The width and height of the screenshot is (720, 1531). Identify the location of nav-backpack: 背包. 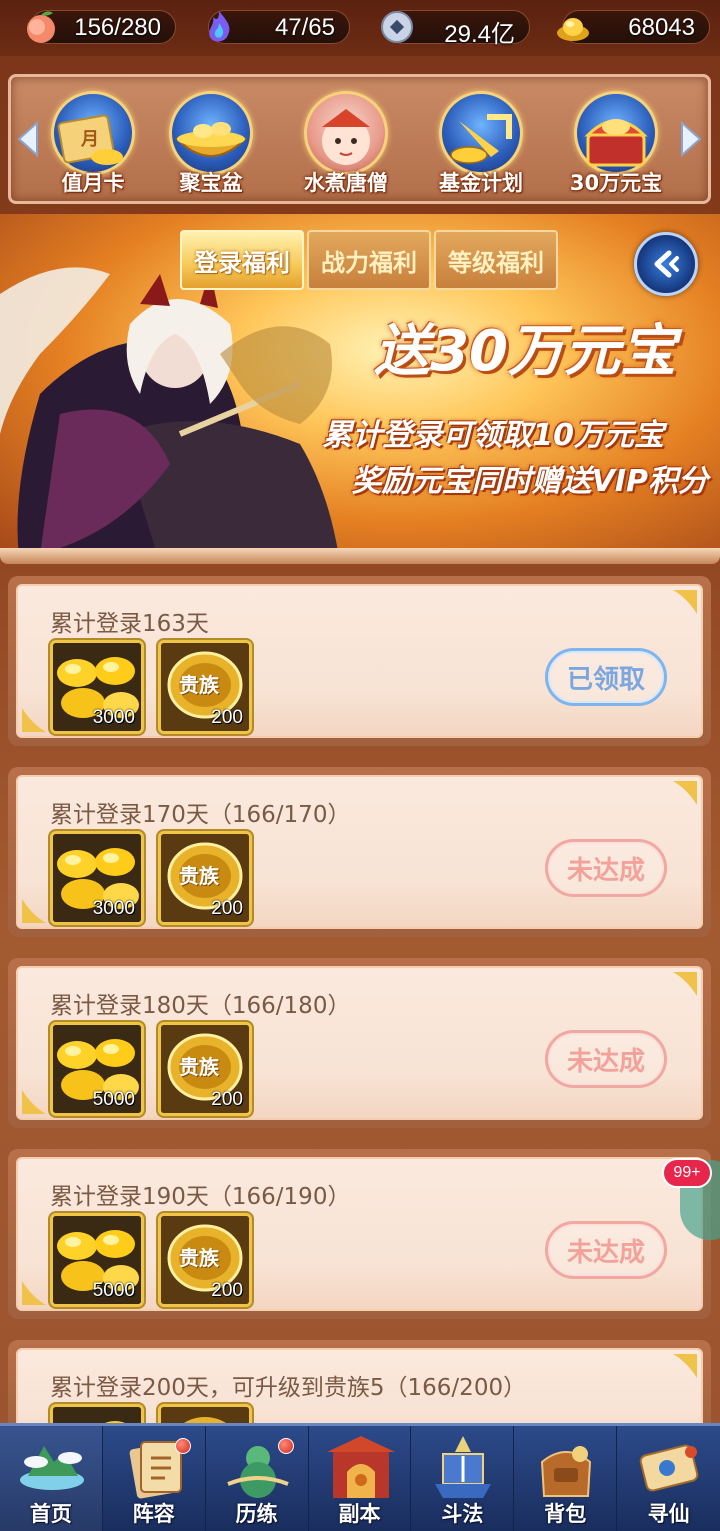
(566, 1478).